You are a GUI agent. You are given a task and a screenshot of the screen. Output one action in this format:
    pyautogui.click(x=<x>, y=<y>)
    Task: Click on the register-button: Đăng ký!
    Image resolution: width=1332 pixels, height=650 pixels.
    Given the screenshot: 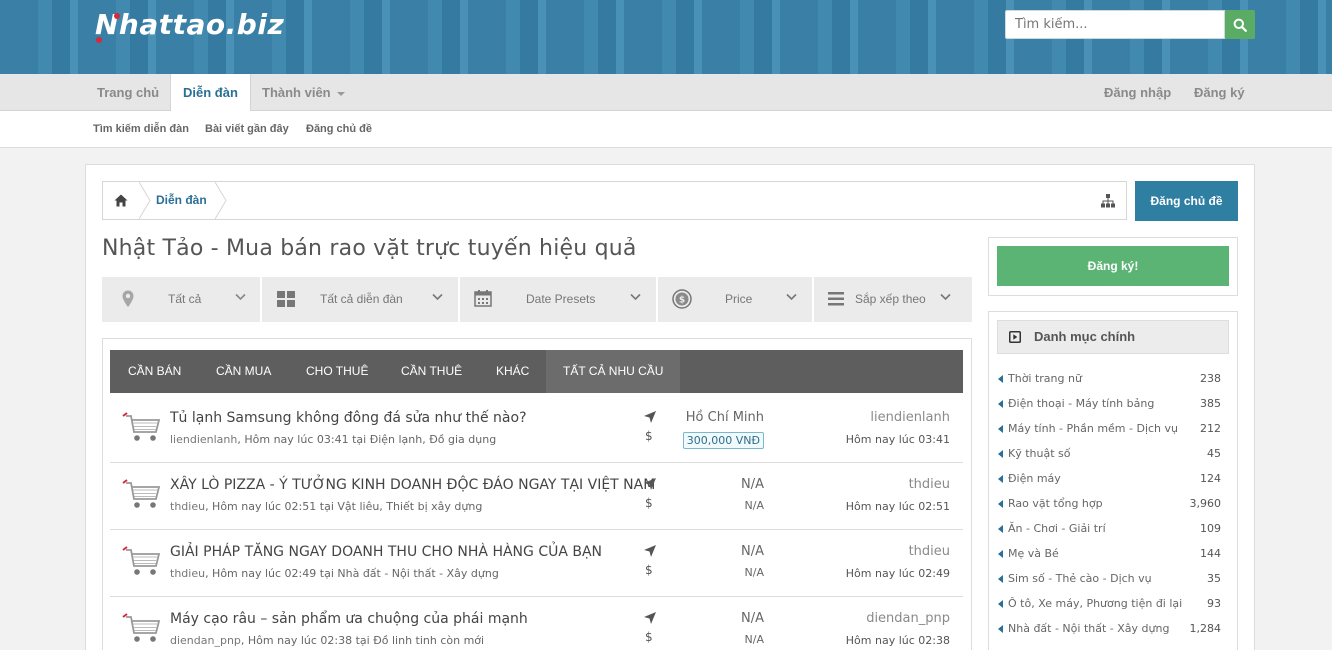 What is the action you would take?
    pyautogui.click(x=1113, y=266)
    